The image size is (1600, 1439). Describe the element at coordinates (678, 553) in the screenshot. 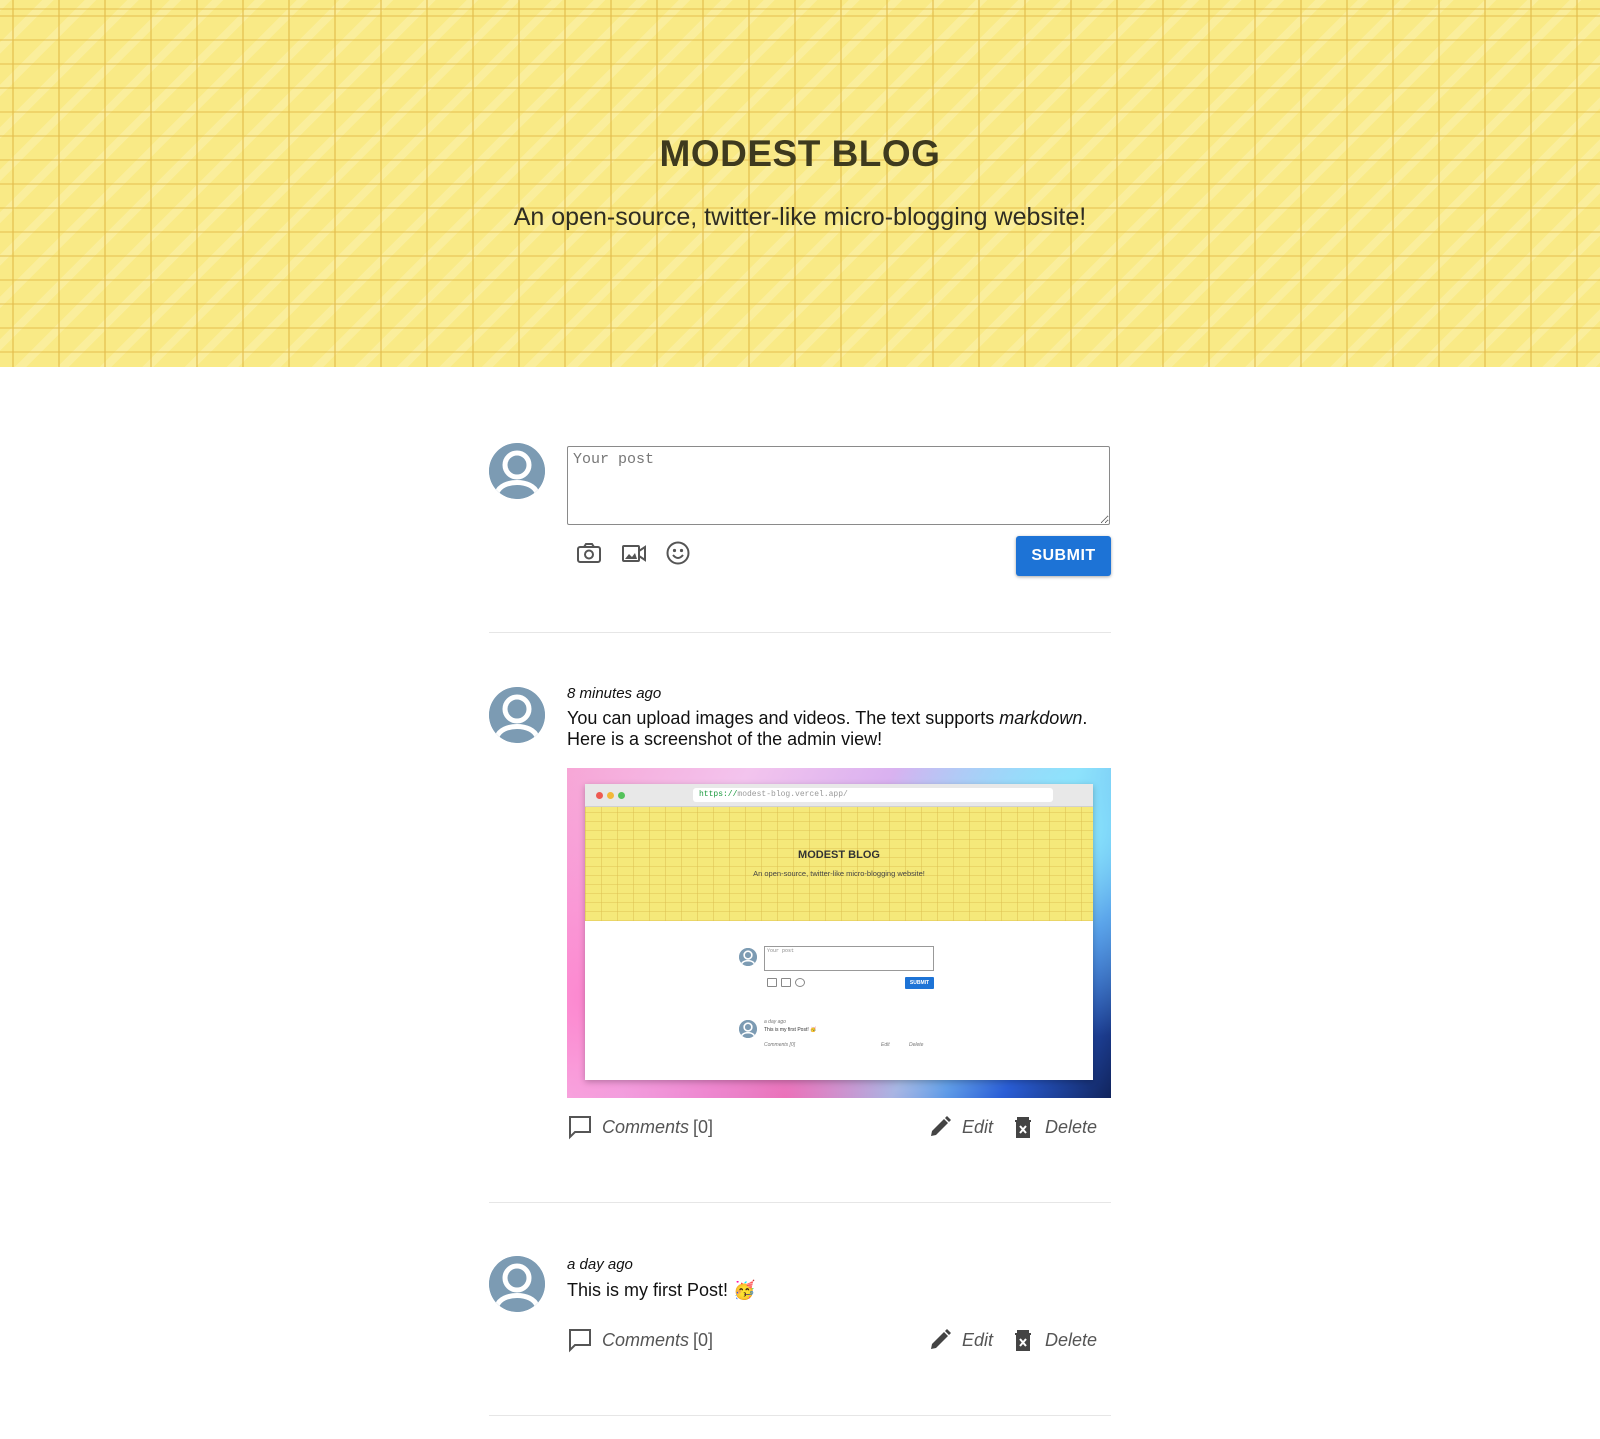

I see `emoji-icon` at that location.